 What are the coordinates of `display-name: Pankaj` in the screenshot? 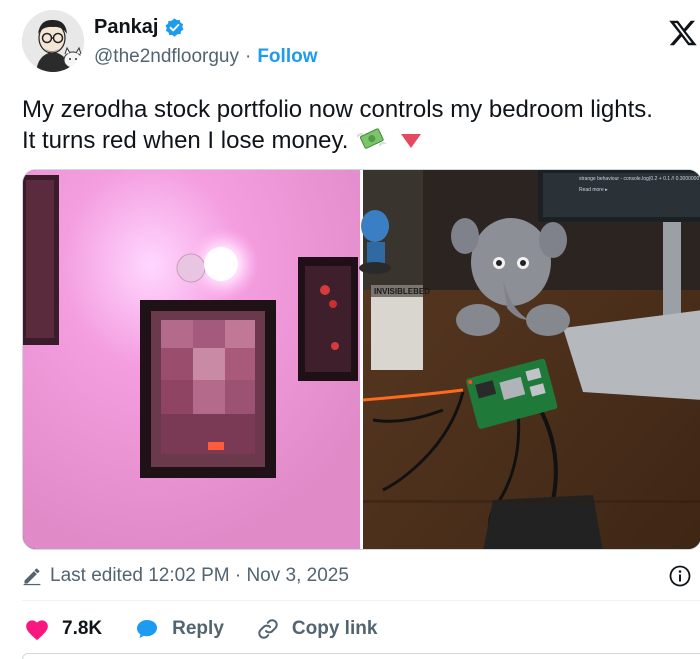 It's located at (126, 27).